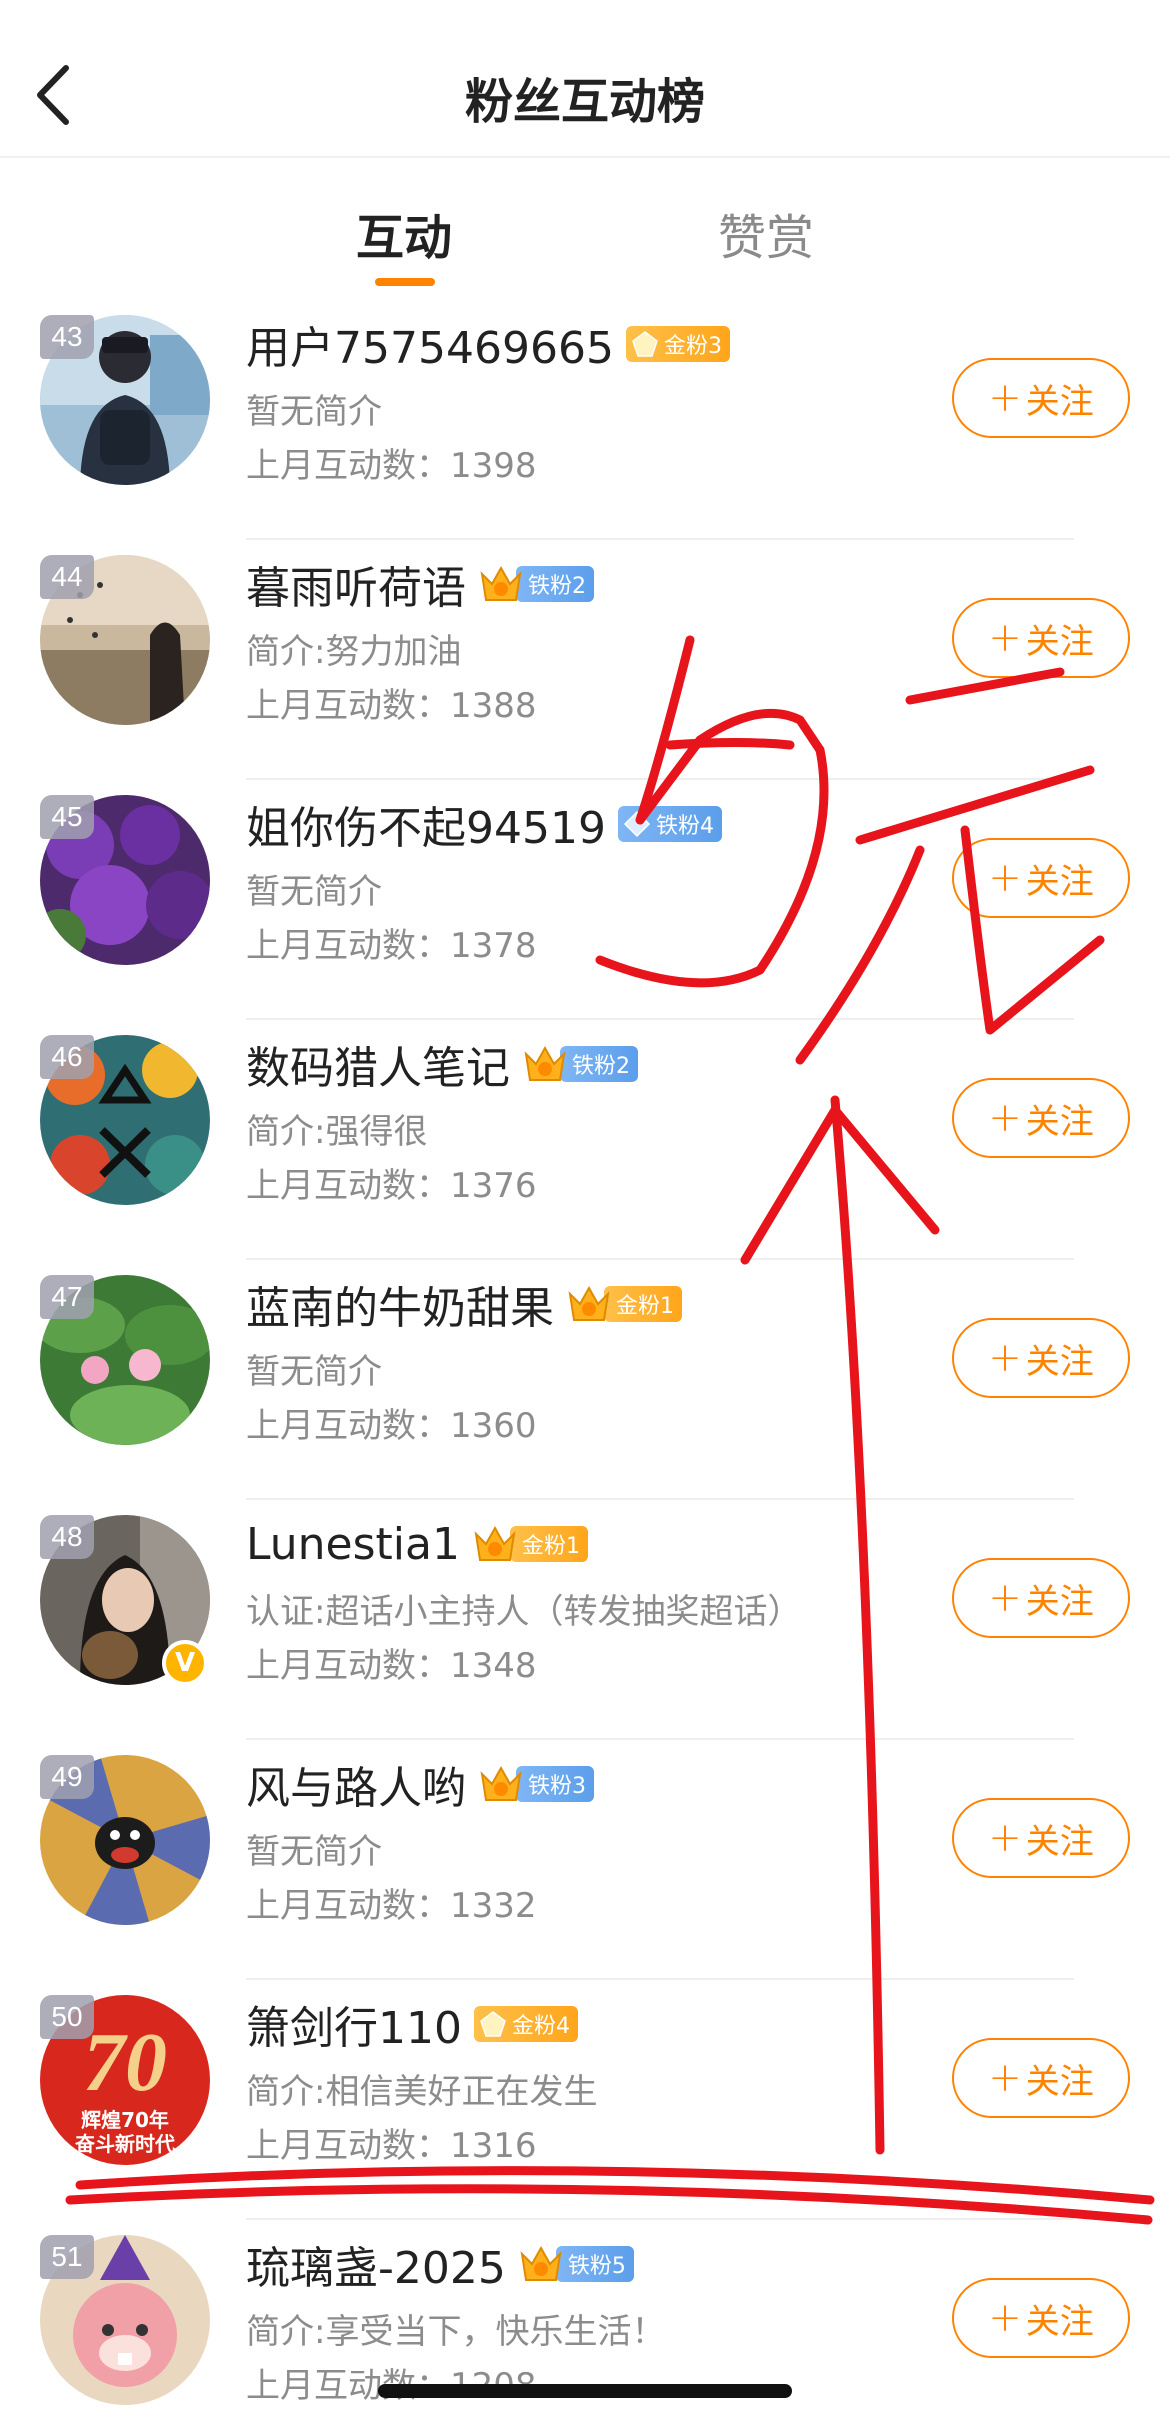  Describe the element at coordinates (584, 102) in the screenshot. I see `page-title: 粉丝互动榜` at that location.